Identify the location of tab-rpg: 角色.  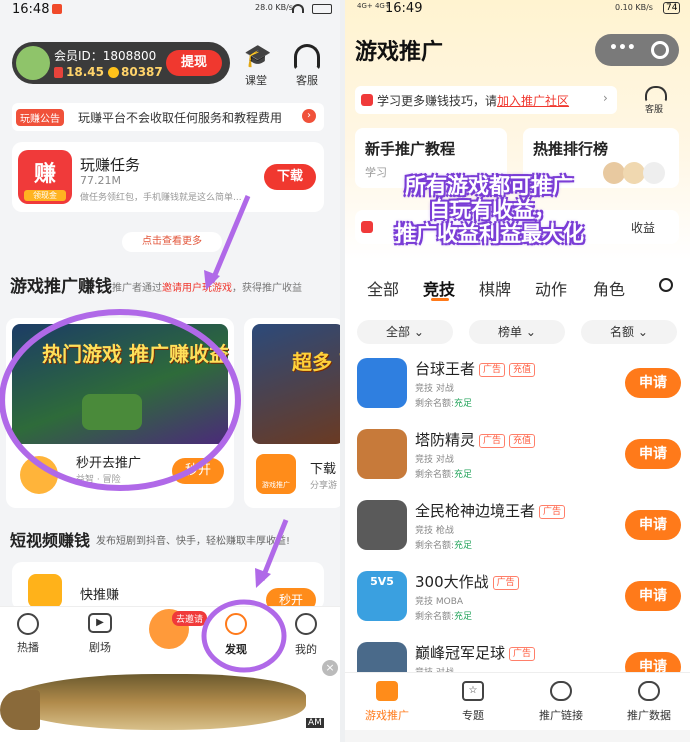
(609, 288).